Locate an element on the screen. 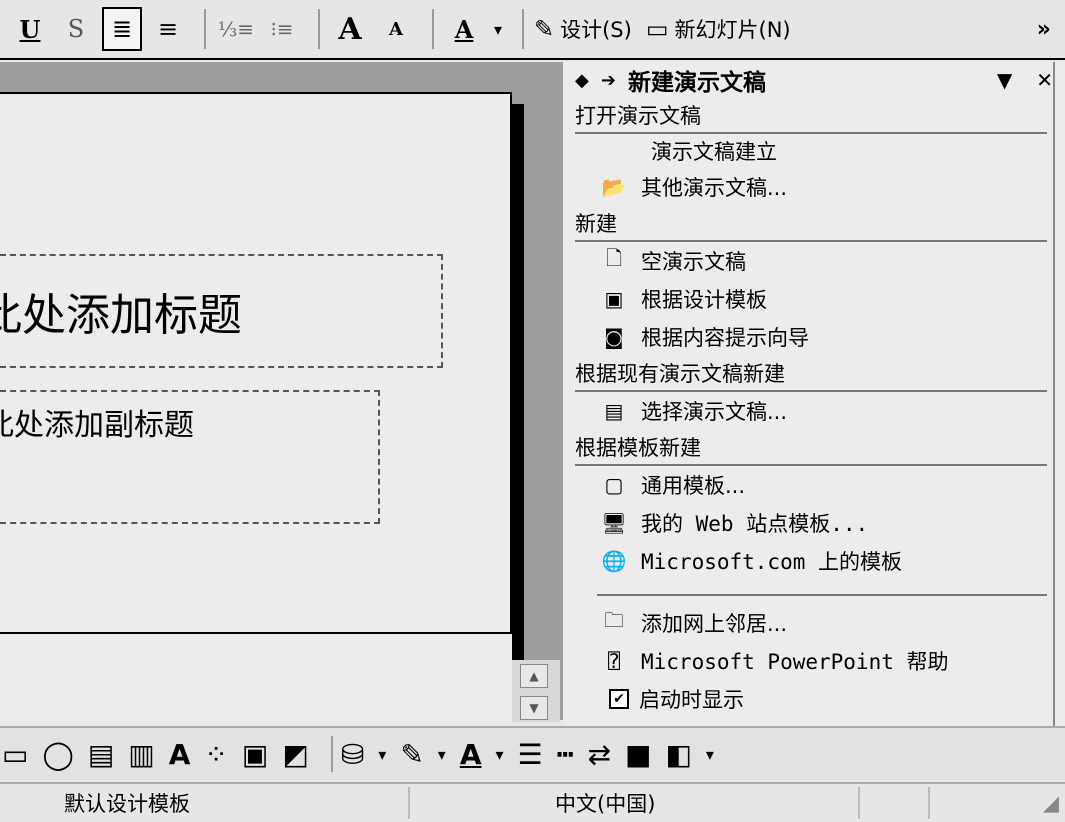 The height and width of the screenshot is (822, 1065). diagram-icon: ⁘ is located at coordinates (215, 754).